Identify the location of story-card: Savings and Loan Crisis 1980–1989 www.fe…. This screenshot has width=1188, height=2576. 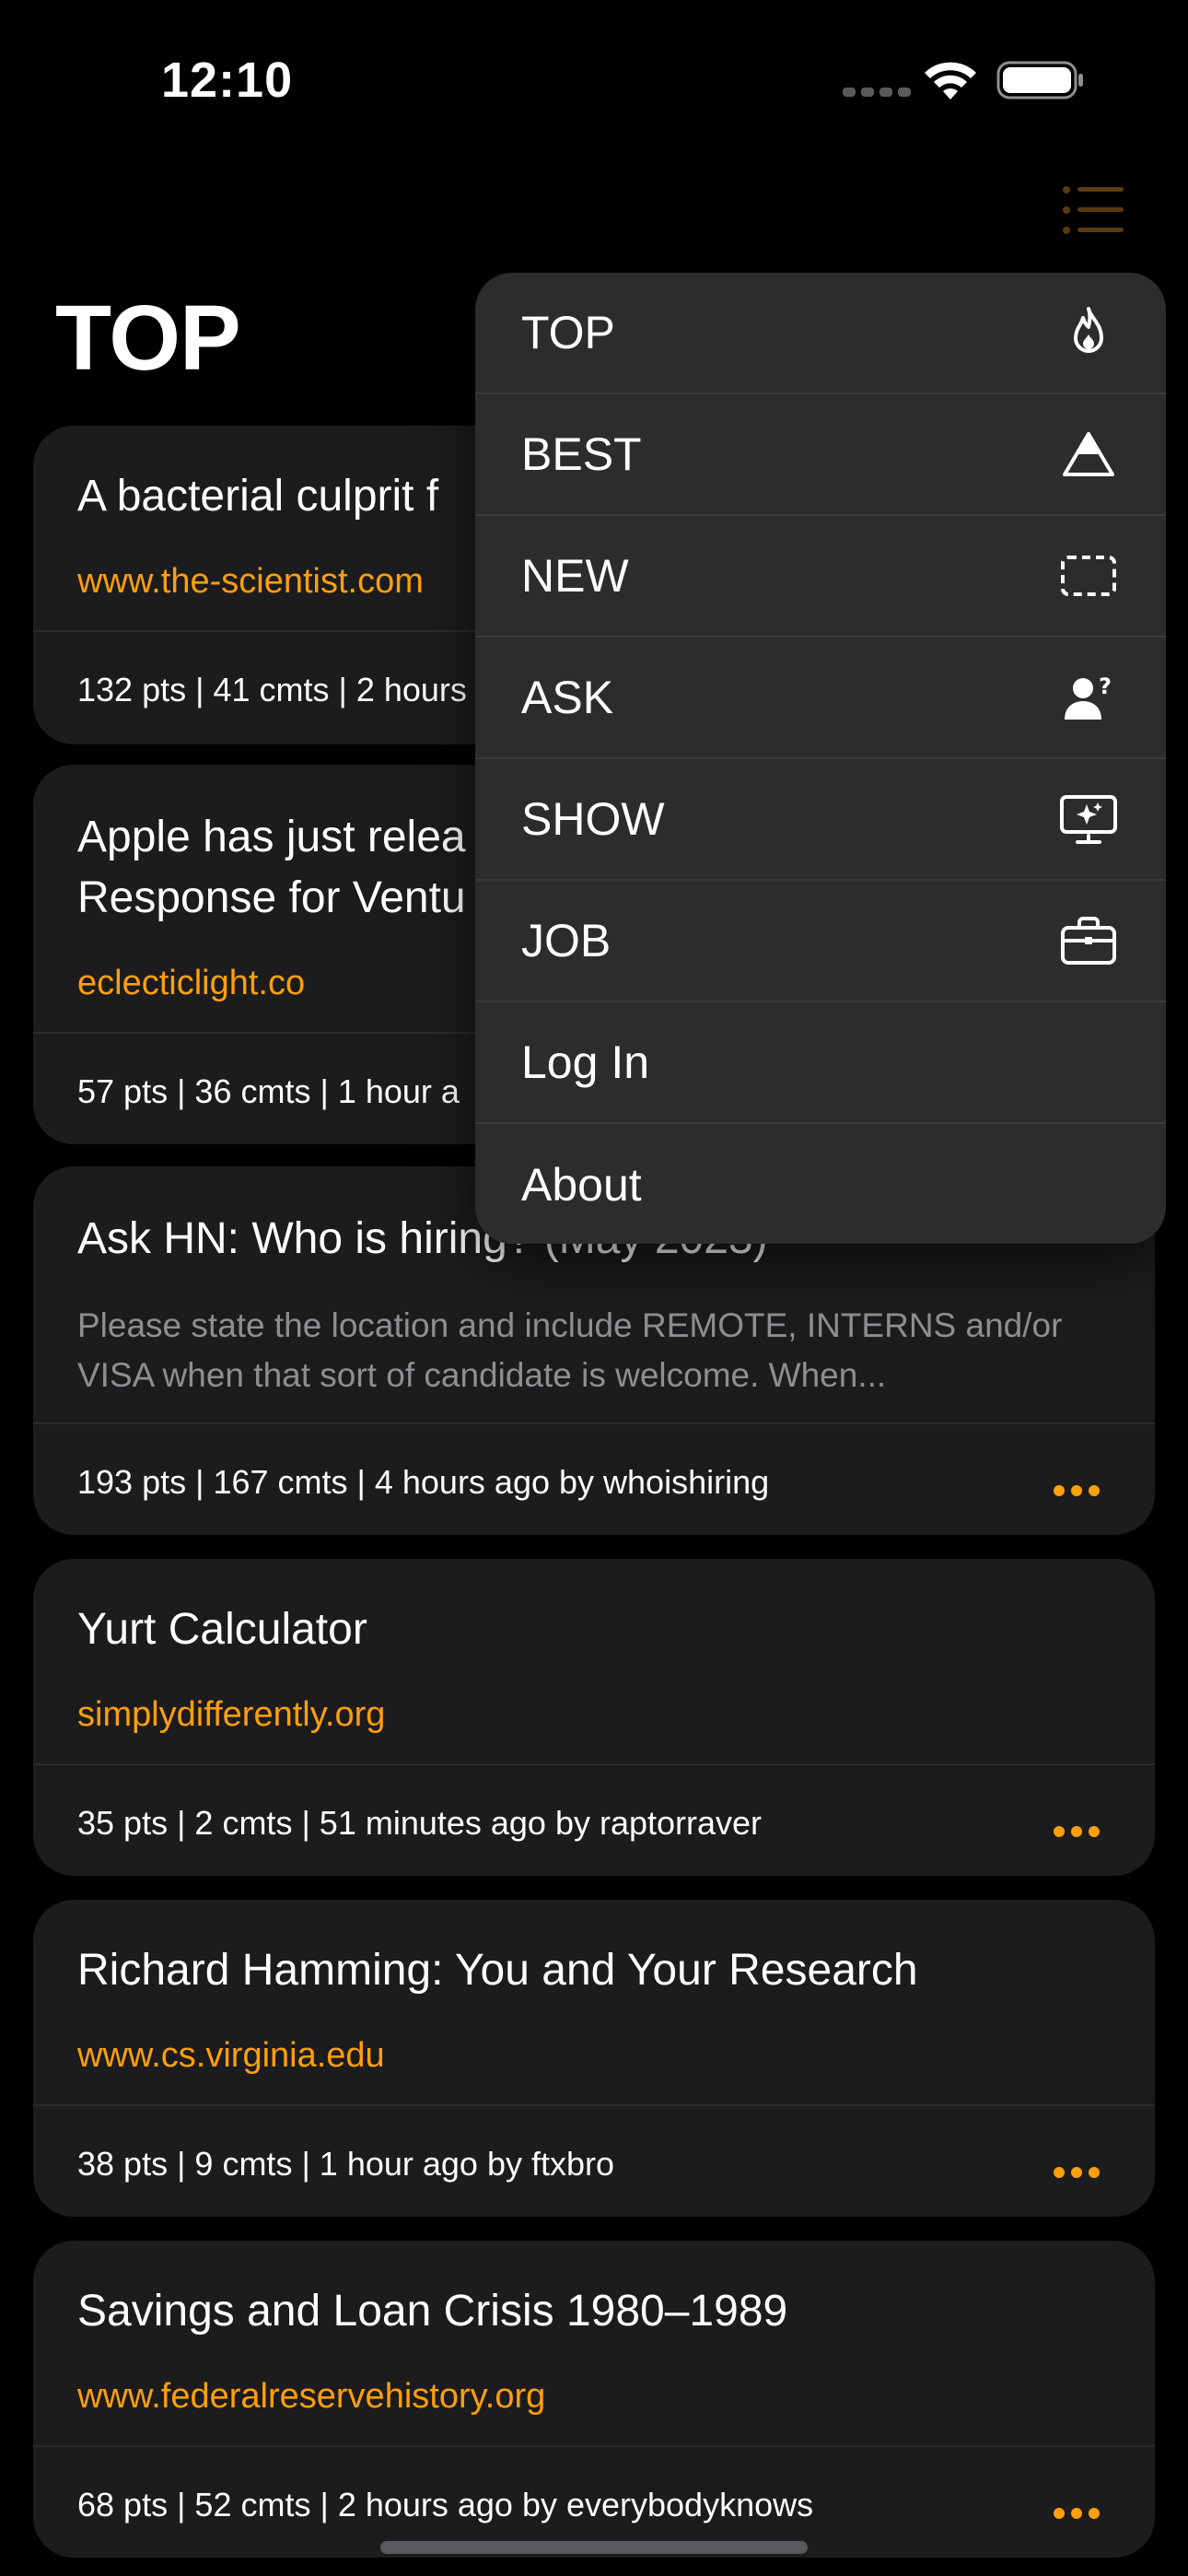
(594, 2399).